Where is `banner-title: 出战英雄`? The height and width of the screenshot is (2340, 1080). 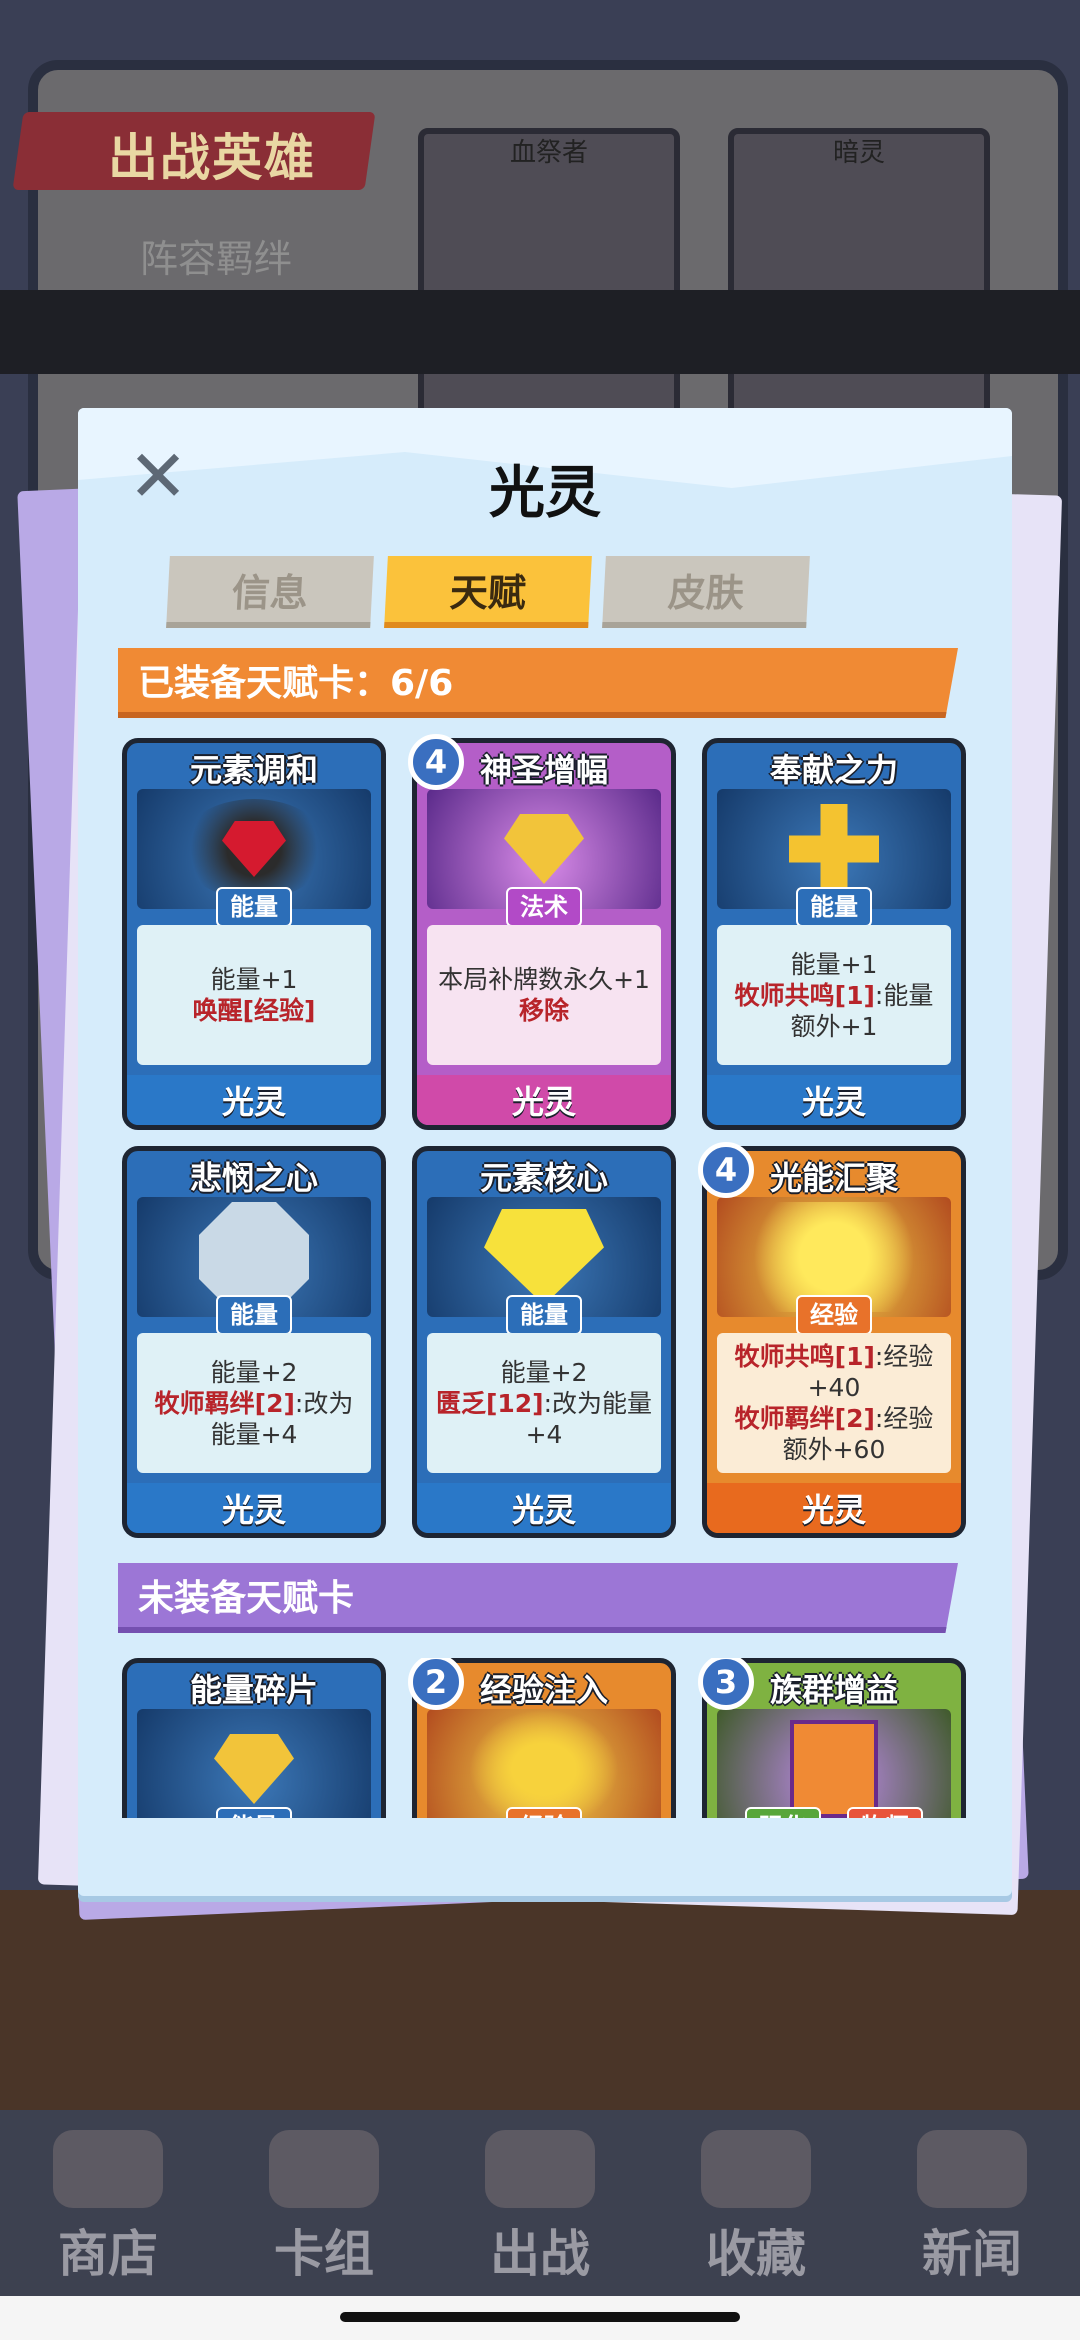
banner-title: 出战英雄 is located at coordinates (212, 158).